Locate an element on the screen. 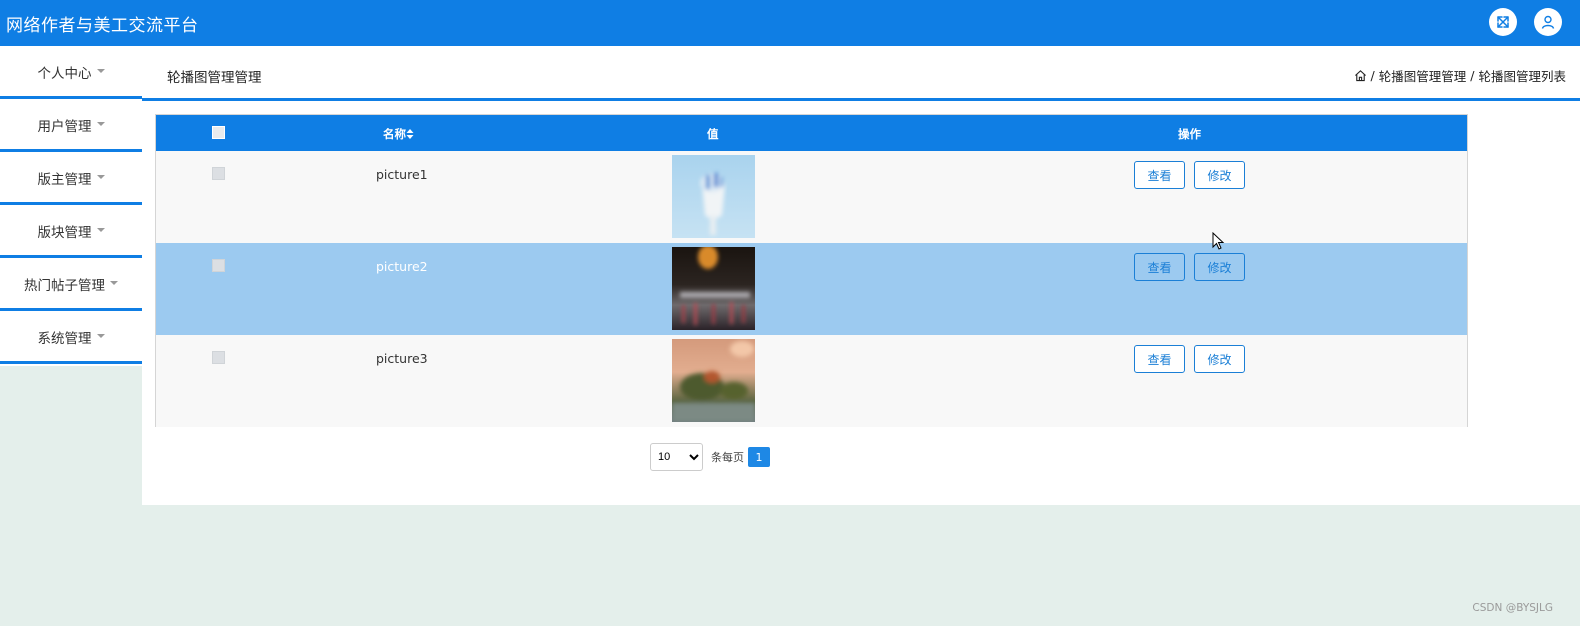 Image resolution: width=1580 pixels, height=626 pixels. select-all-checkbox is located at coordinates (218, 132).